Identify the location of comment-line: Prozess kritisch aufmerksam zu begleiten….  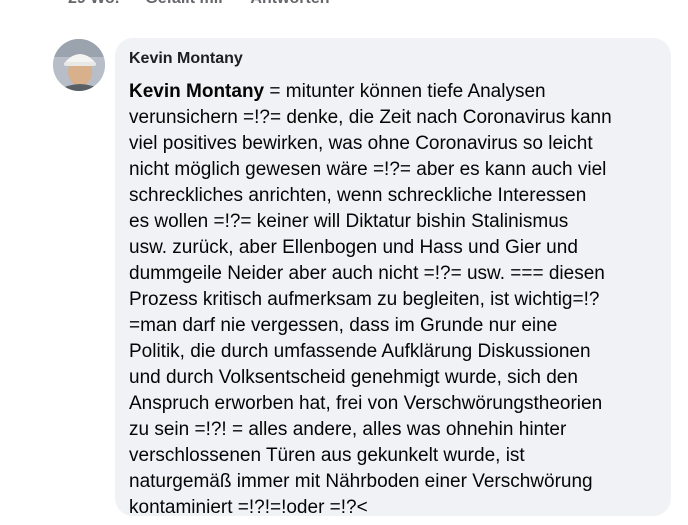
(364, 299).